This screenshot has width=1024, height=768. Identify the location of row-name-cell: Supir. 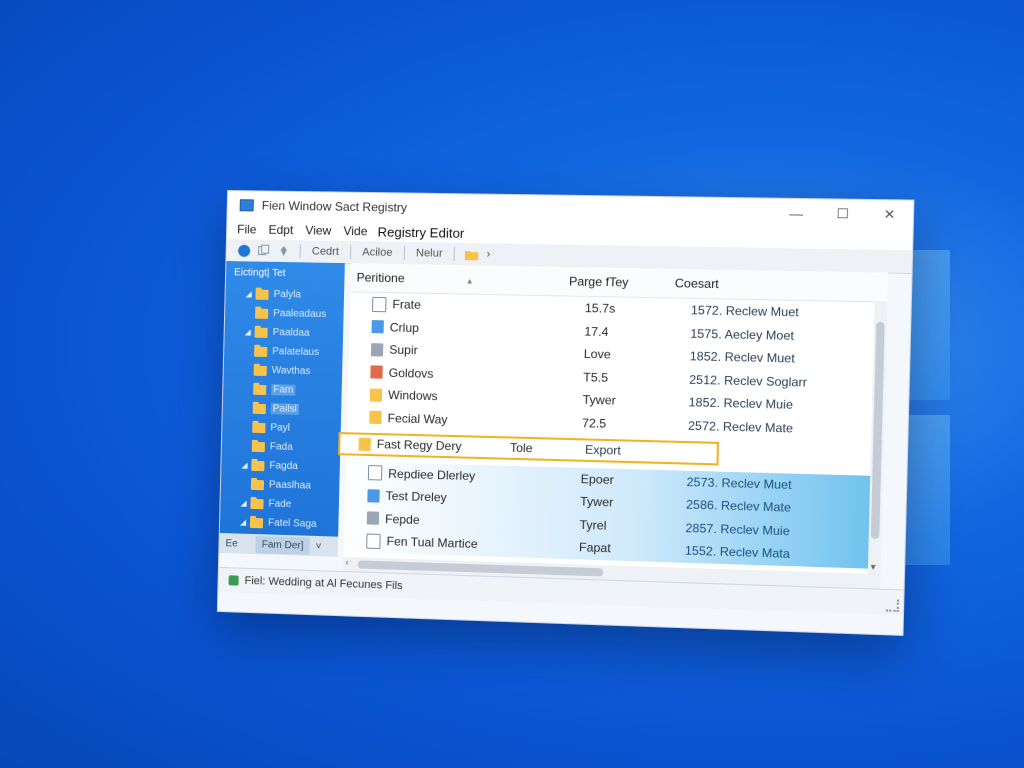
(466, 351).